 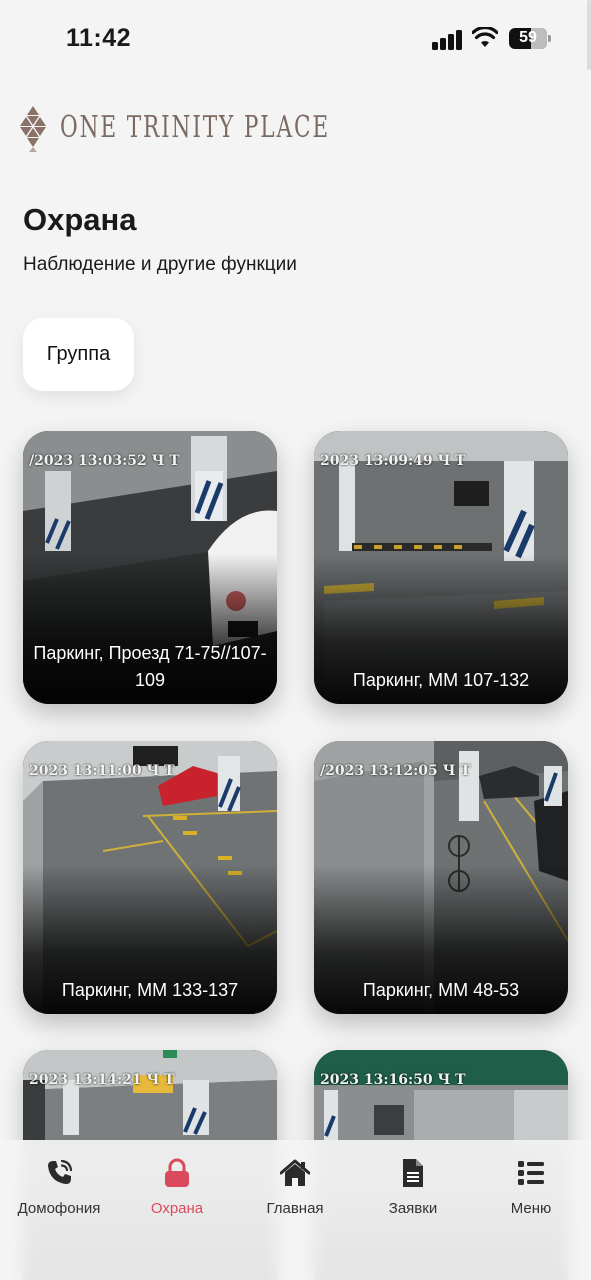 What do you see at coordinates (150, 877) in the screenshot?
I see `camera-card: 2023 13:11:00 Ч Т Паркинг, ММ 133-137` at bounding box center [150, 877].